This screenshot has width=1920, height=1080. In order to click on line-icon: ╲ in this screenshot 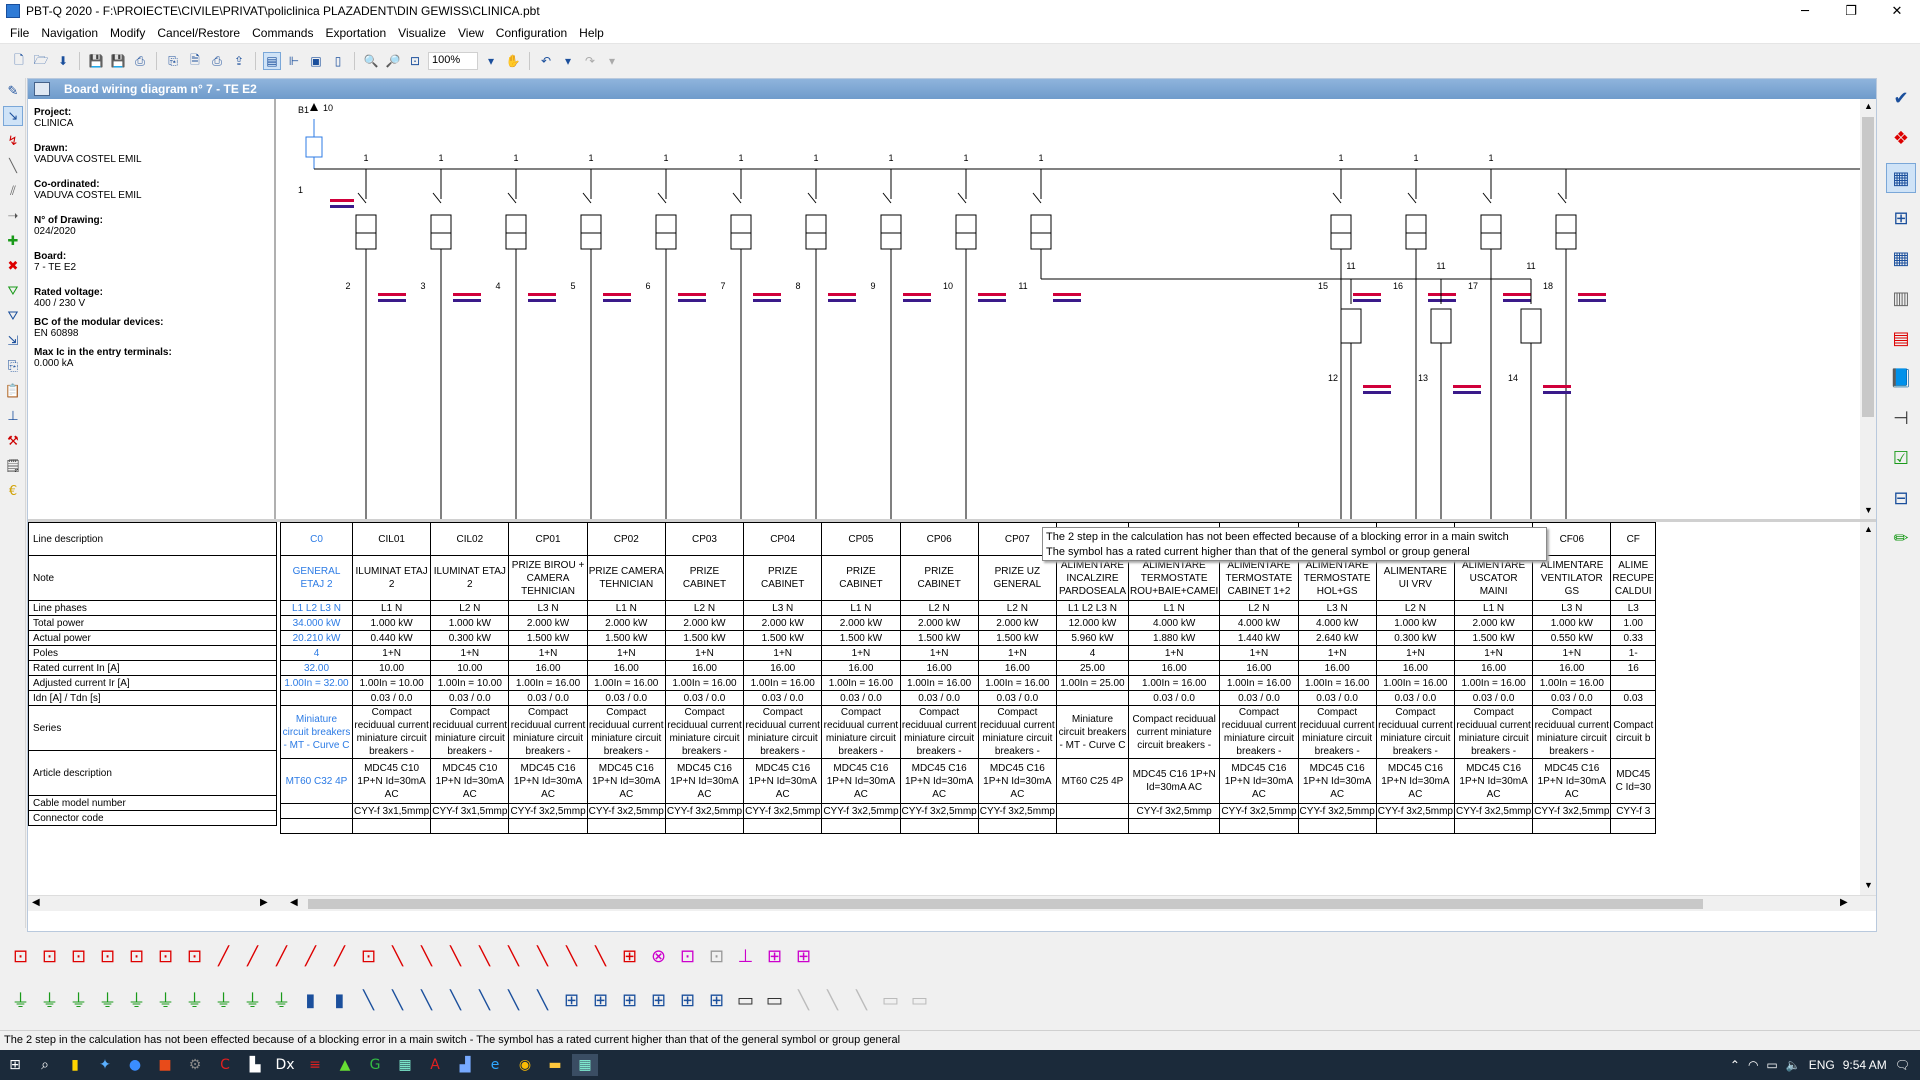, I will do `click(13, 166)`.